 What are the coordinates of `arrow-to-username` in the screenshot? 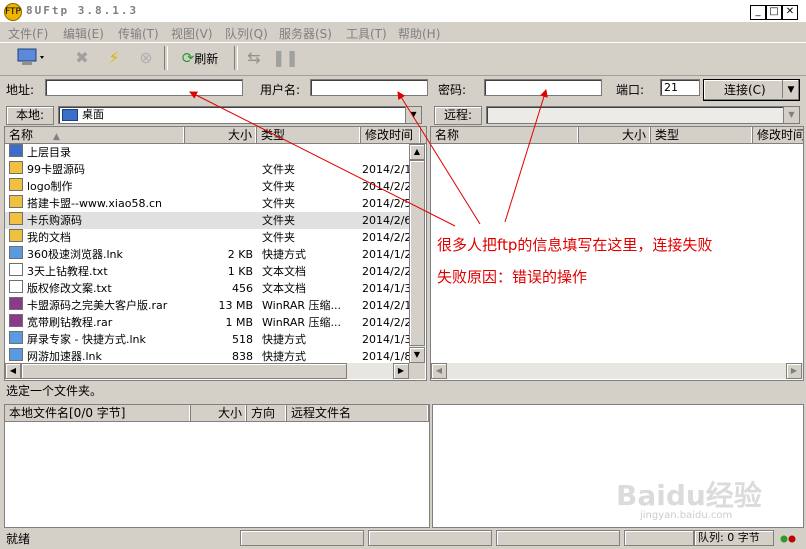 It's located at (439, 158).